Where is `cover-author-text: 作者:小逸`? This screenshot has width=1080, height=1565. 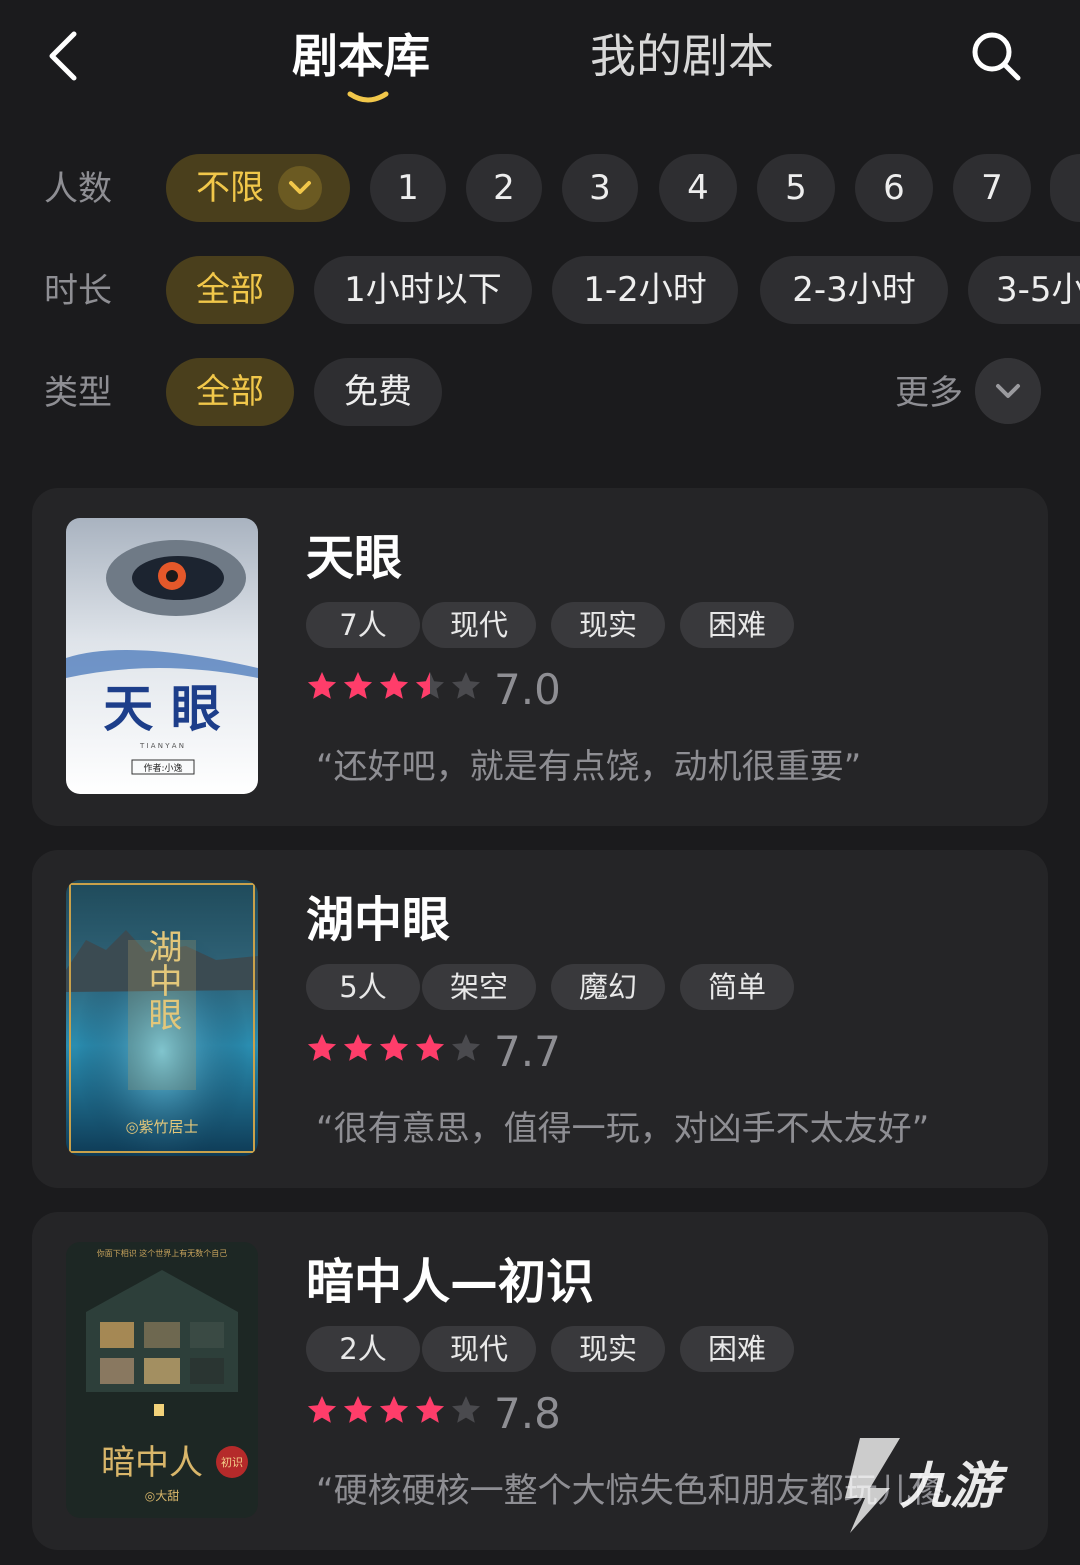
cover-author-text: 作者:小逸 is located at coordinates (162, 768).